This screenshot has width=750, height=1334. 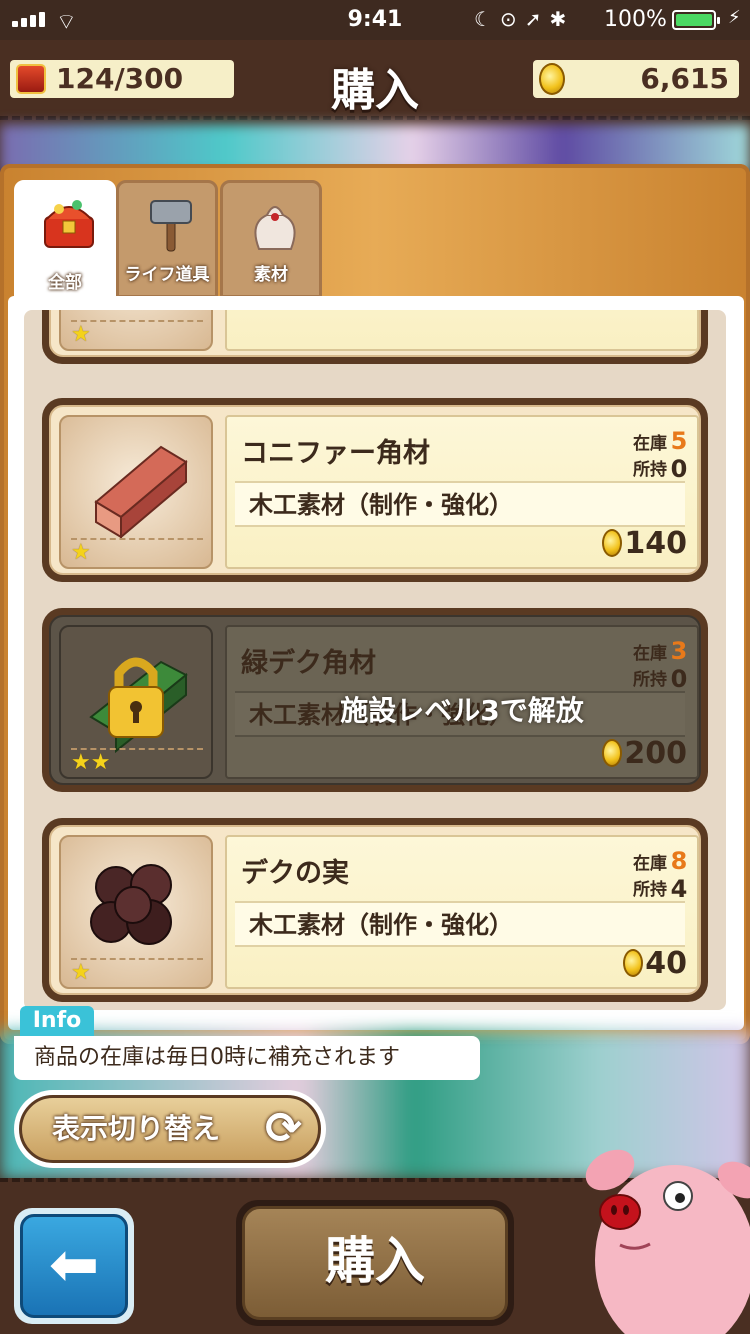 I want to click on item-thumbnail: ★★, so click(x=136, y=702).